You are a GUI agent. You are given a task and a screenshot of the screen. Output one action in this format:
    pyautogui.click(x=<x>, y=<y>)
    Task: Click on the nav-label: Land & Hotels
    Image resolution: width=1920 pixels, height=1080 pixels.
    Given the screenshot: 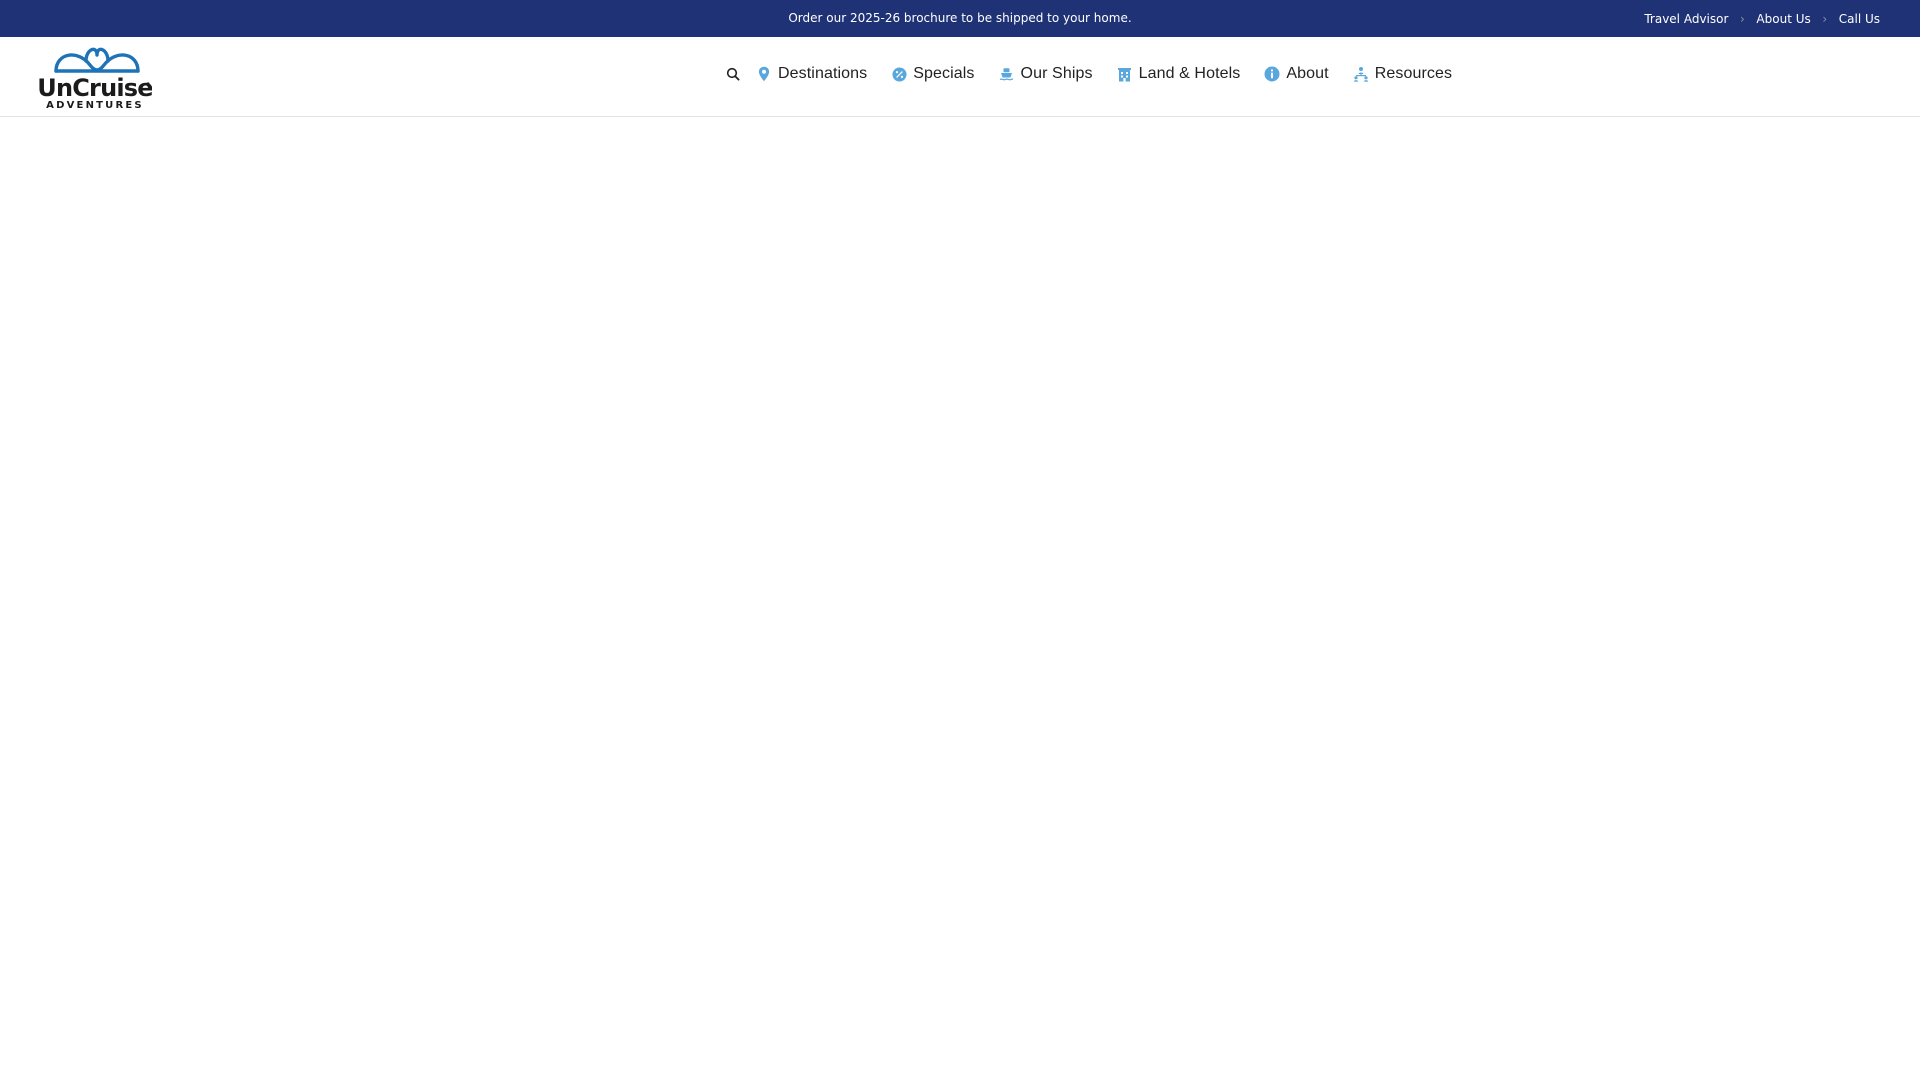 What is the action you would take?
    pyautogui.click(x=1189, y=73)
    